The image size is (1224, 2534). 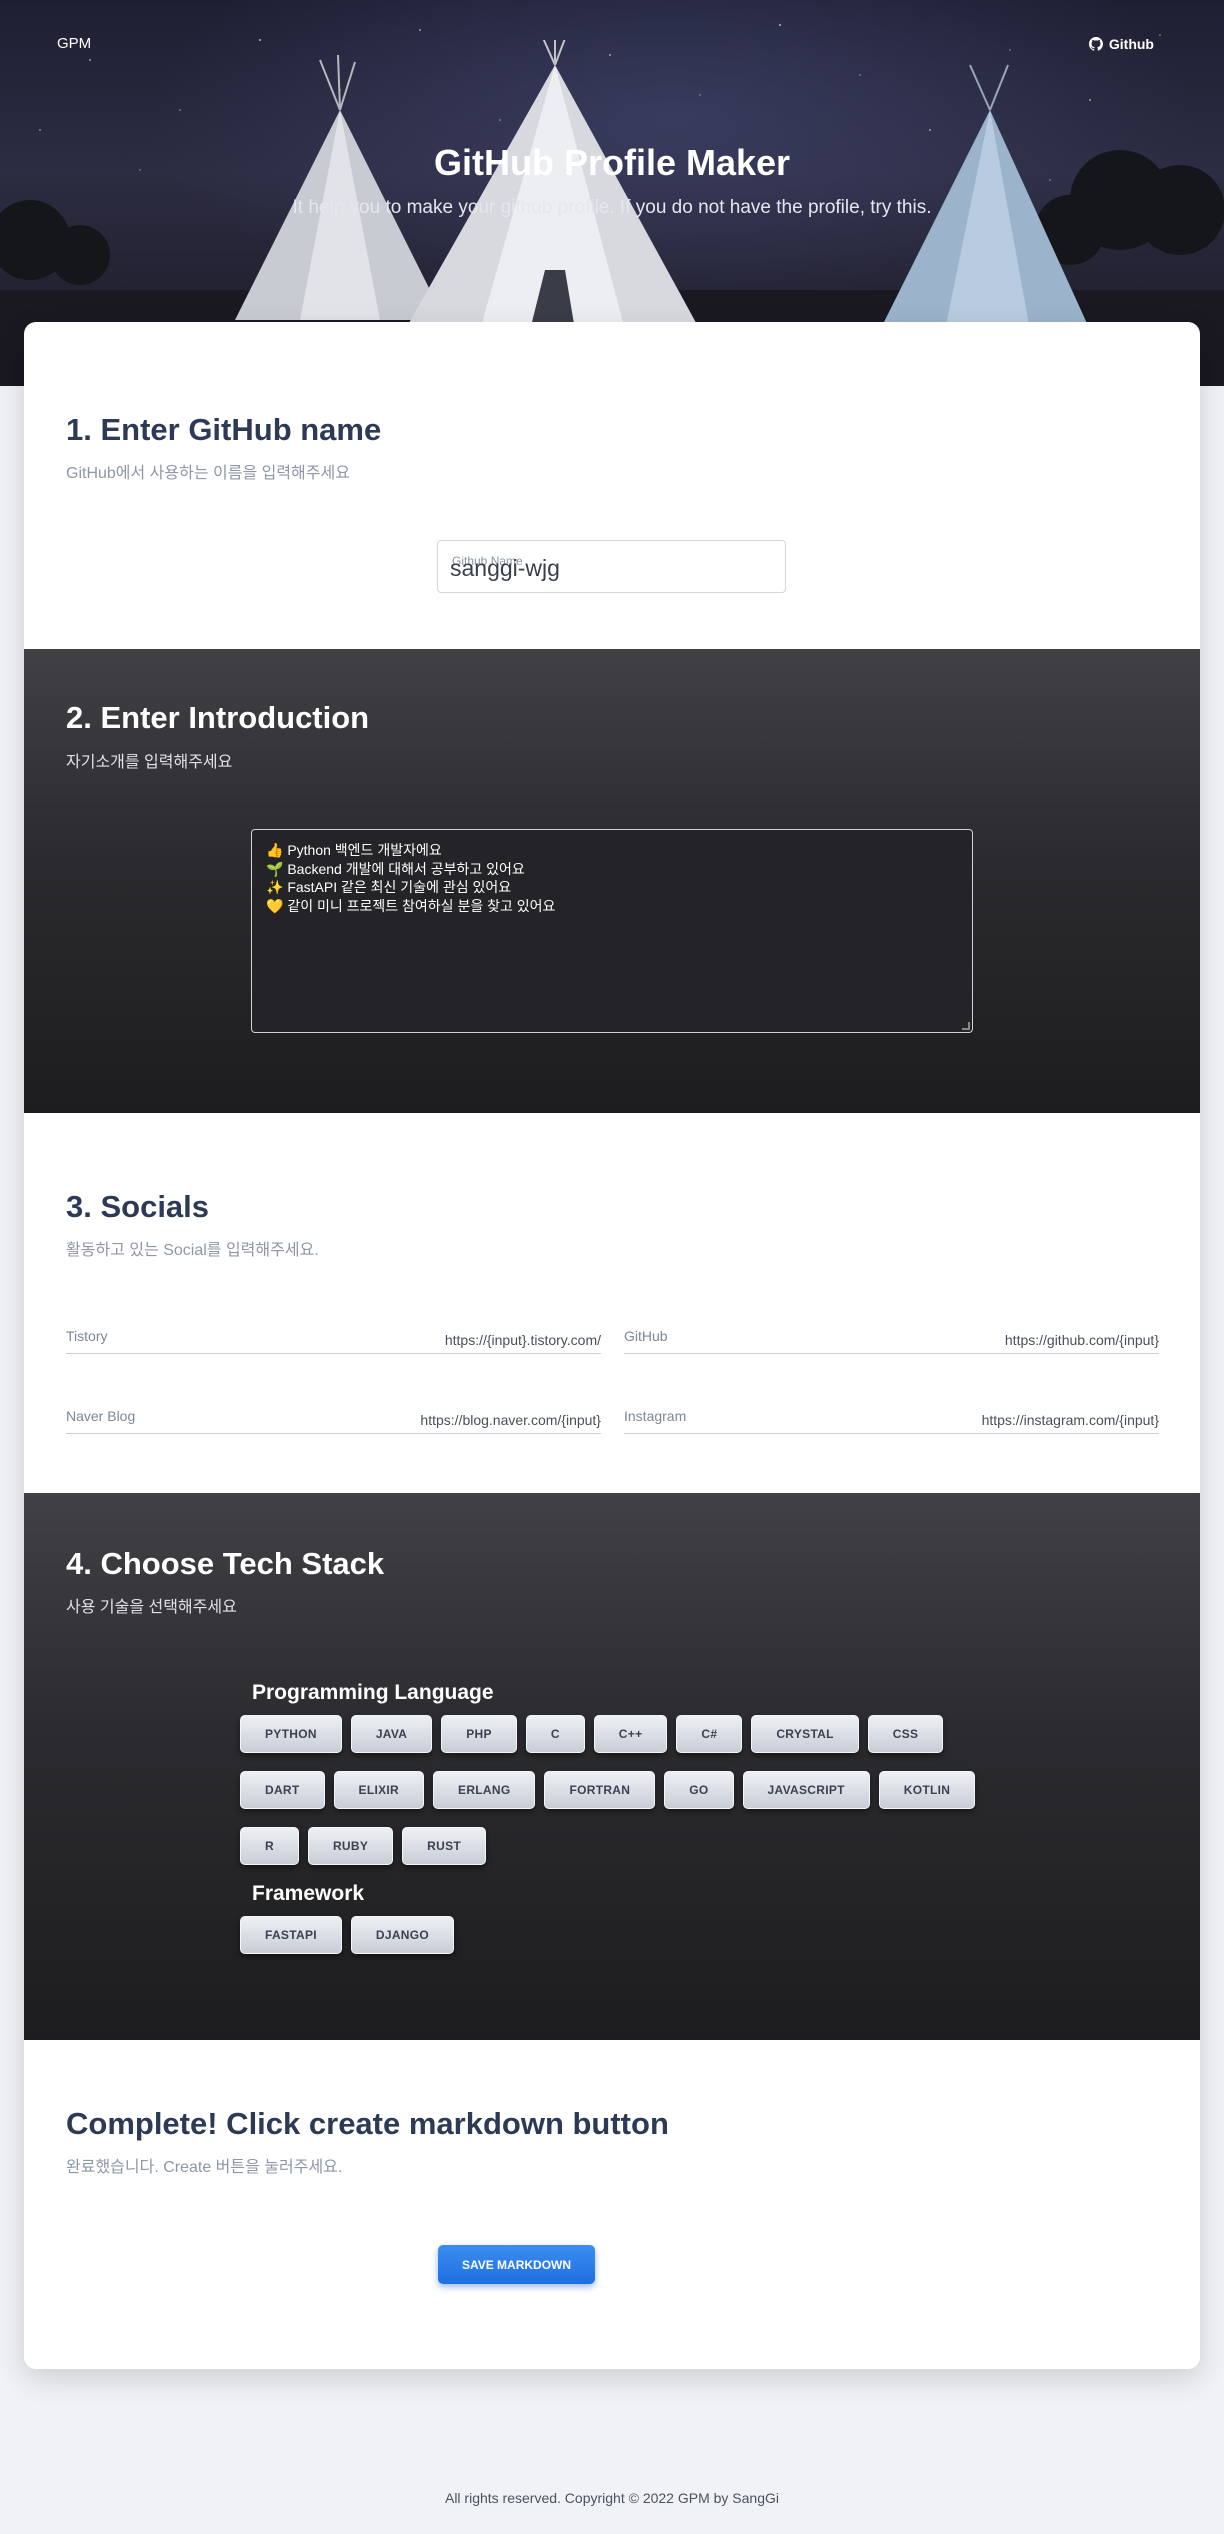 I want to click on hero-title: GitHub Profile Maker, so click(x=612, y=162).